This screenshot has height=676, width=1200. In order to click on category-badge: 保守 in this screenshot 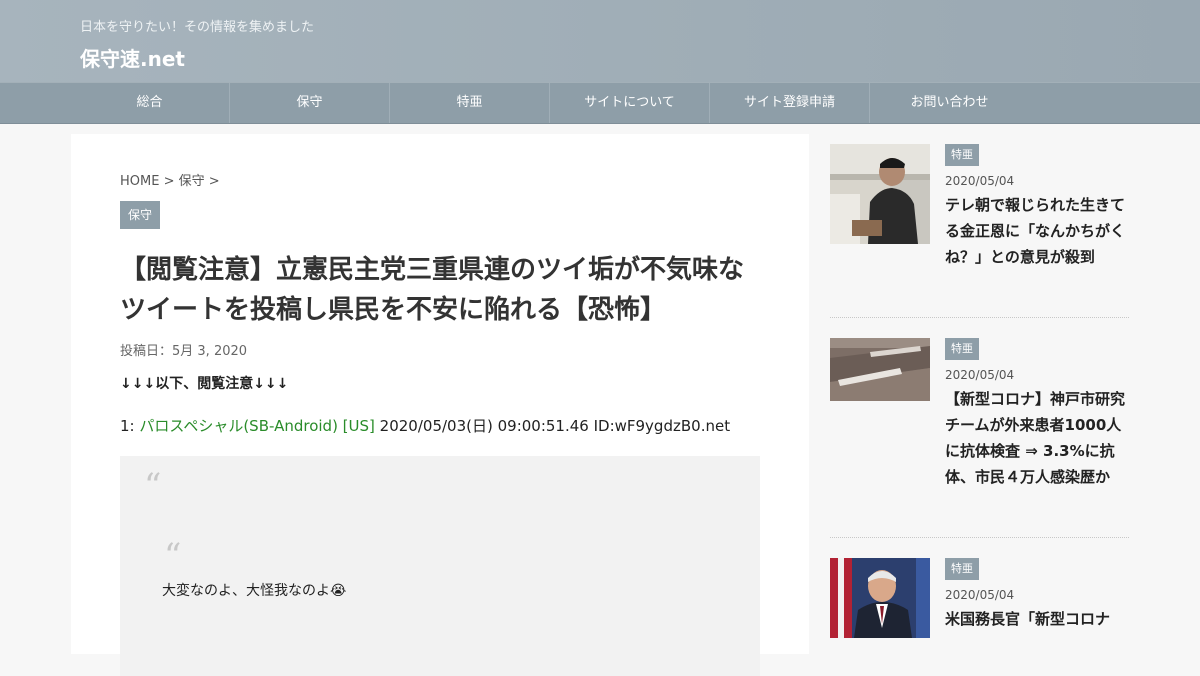, I will do `click(140, 215)`.